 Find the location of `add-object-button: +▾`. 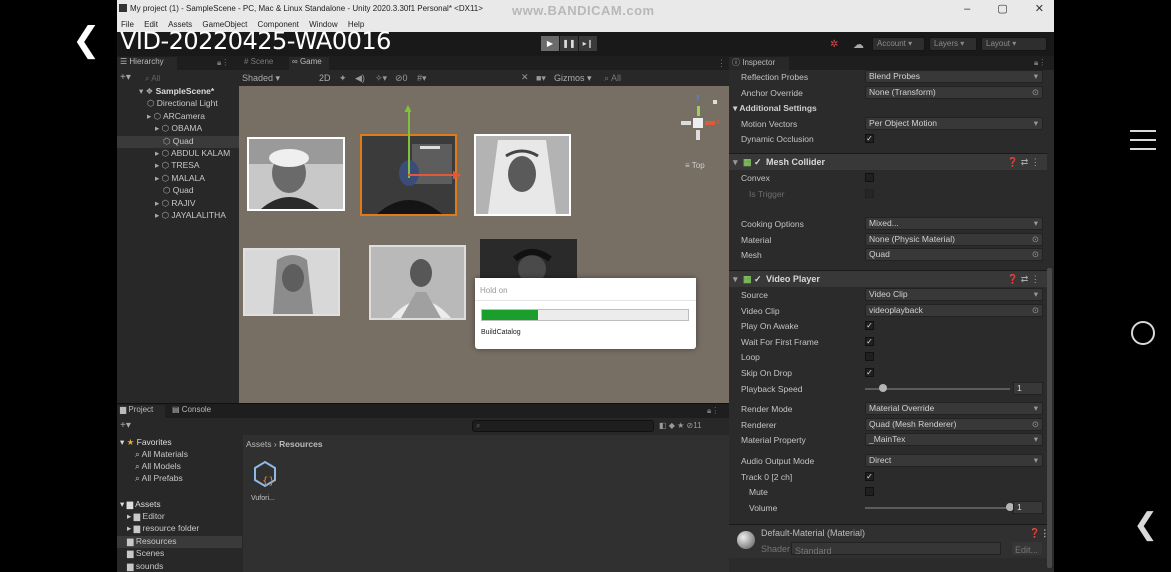

add-object-button: +▾ is located at coordinates (125, 77).